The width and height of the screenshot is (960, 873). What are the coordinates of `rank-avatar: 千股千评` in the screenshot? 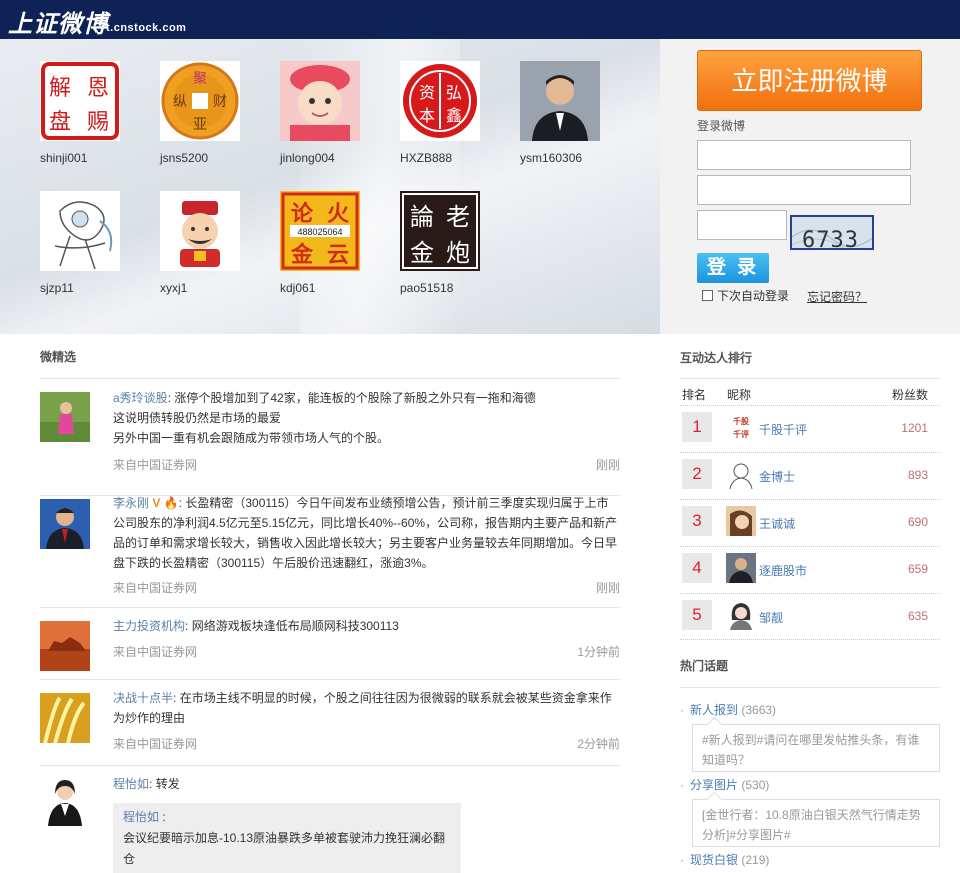 It's located at (741, 427).